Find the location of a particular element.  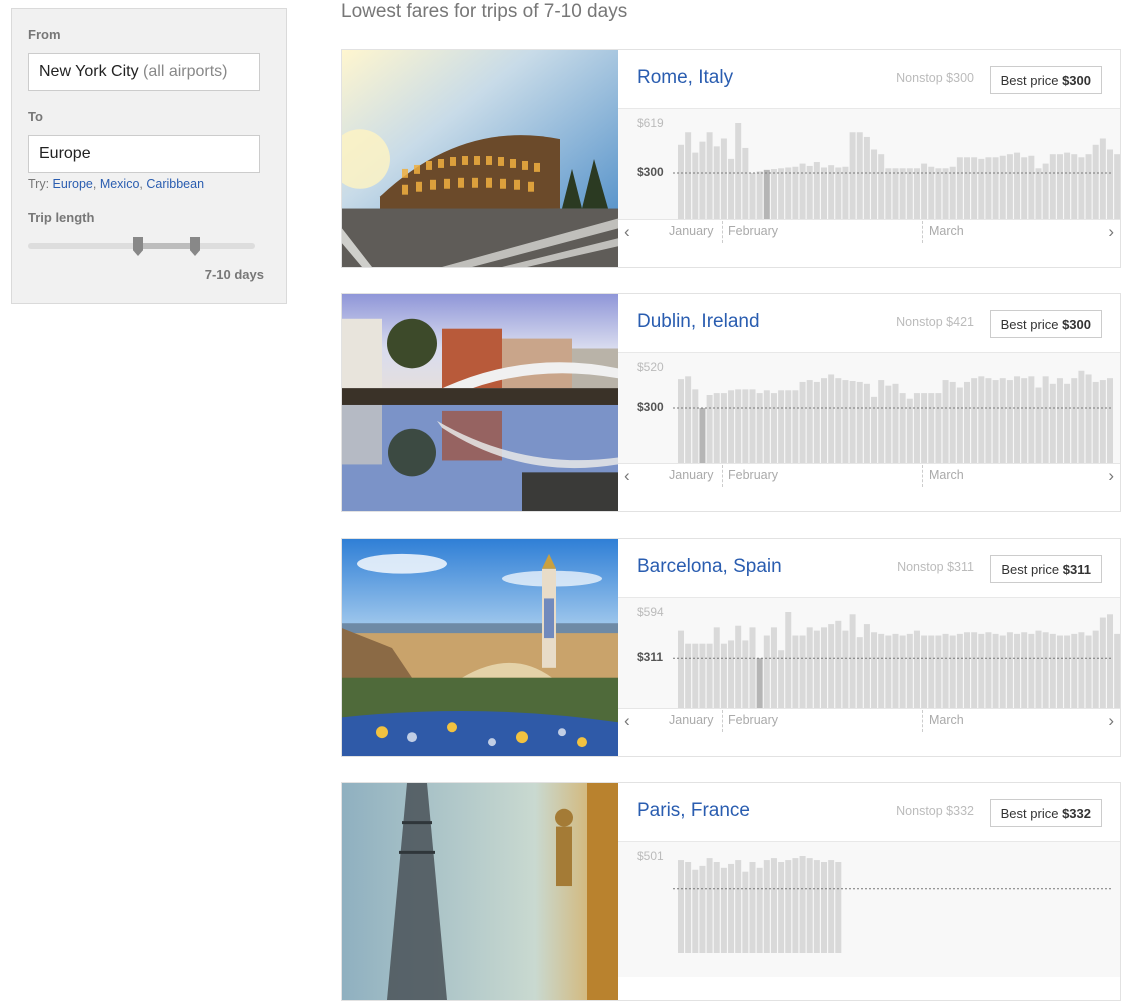

chevron-left-icon: ‹ is located at coordinates (627, 721).